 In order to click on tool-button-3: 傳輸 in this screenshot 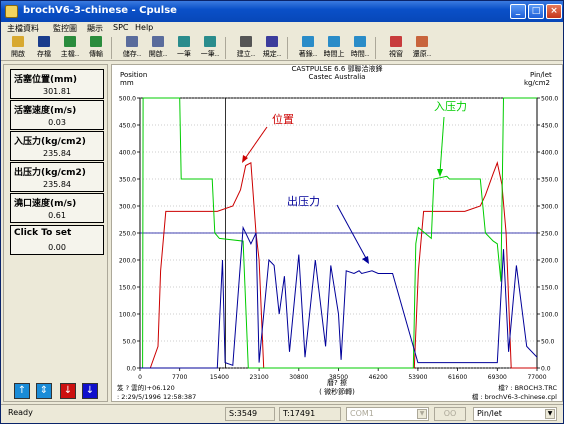, I will do `click(96, 48)`.